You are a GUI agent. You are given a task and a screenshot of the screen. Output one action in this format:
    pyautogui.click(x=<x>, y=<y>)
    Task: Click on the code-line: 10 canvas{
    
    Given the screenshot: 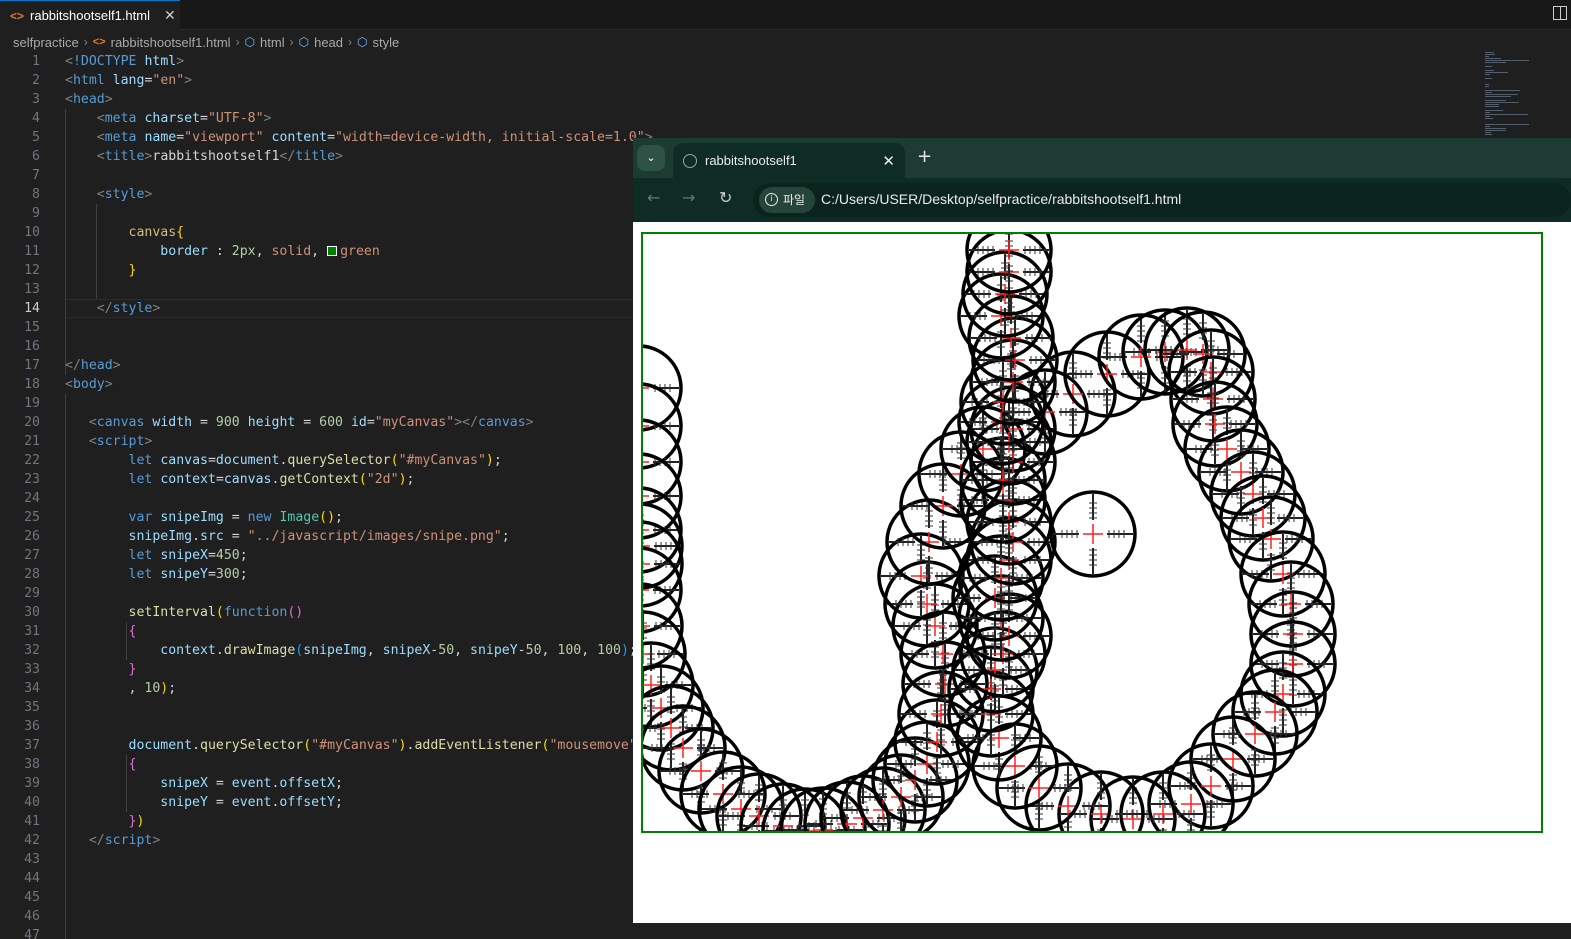 What is the action you would take?
    pyautogui.click(x=316, y=232)
    